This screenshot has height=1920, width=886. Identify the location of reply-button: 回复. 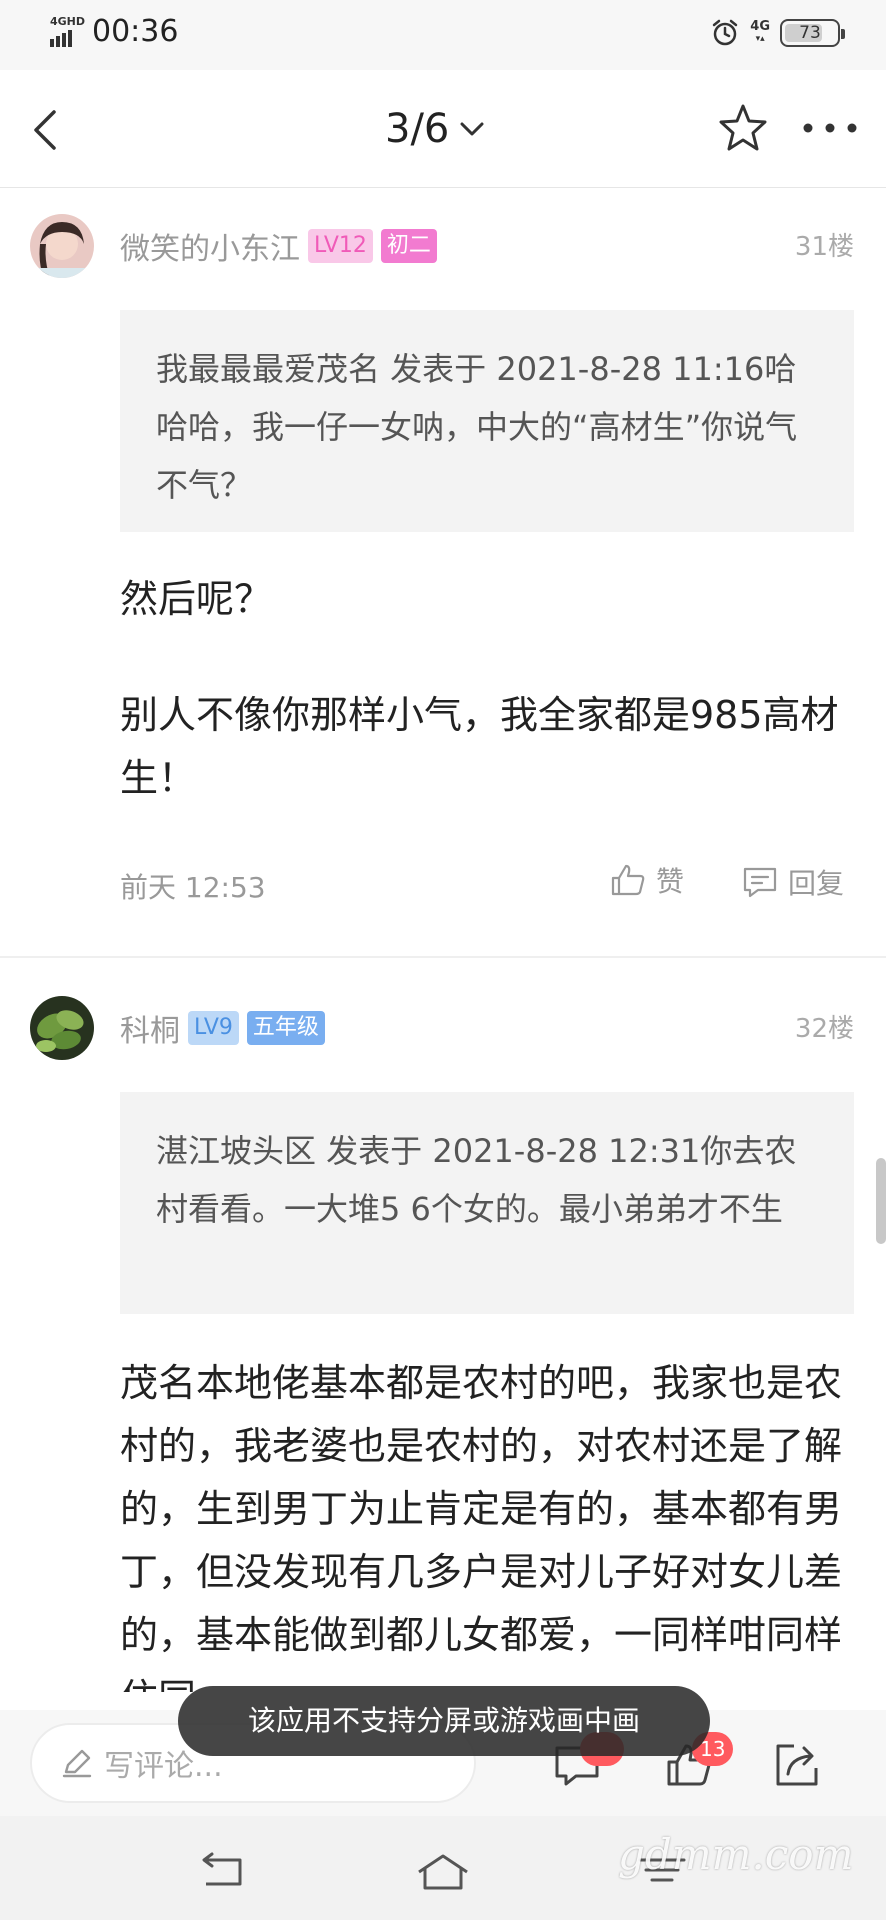
(792, 882).